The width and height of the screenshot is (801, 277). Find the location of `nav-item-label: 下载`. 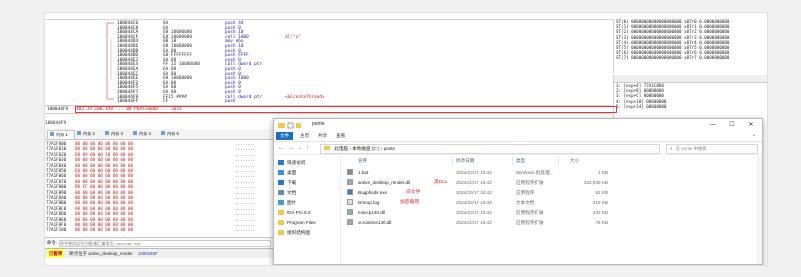

nav-item-label: 下载 is located at coordinates (292, 182).